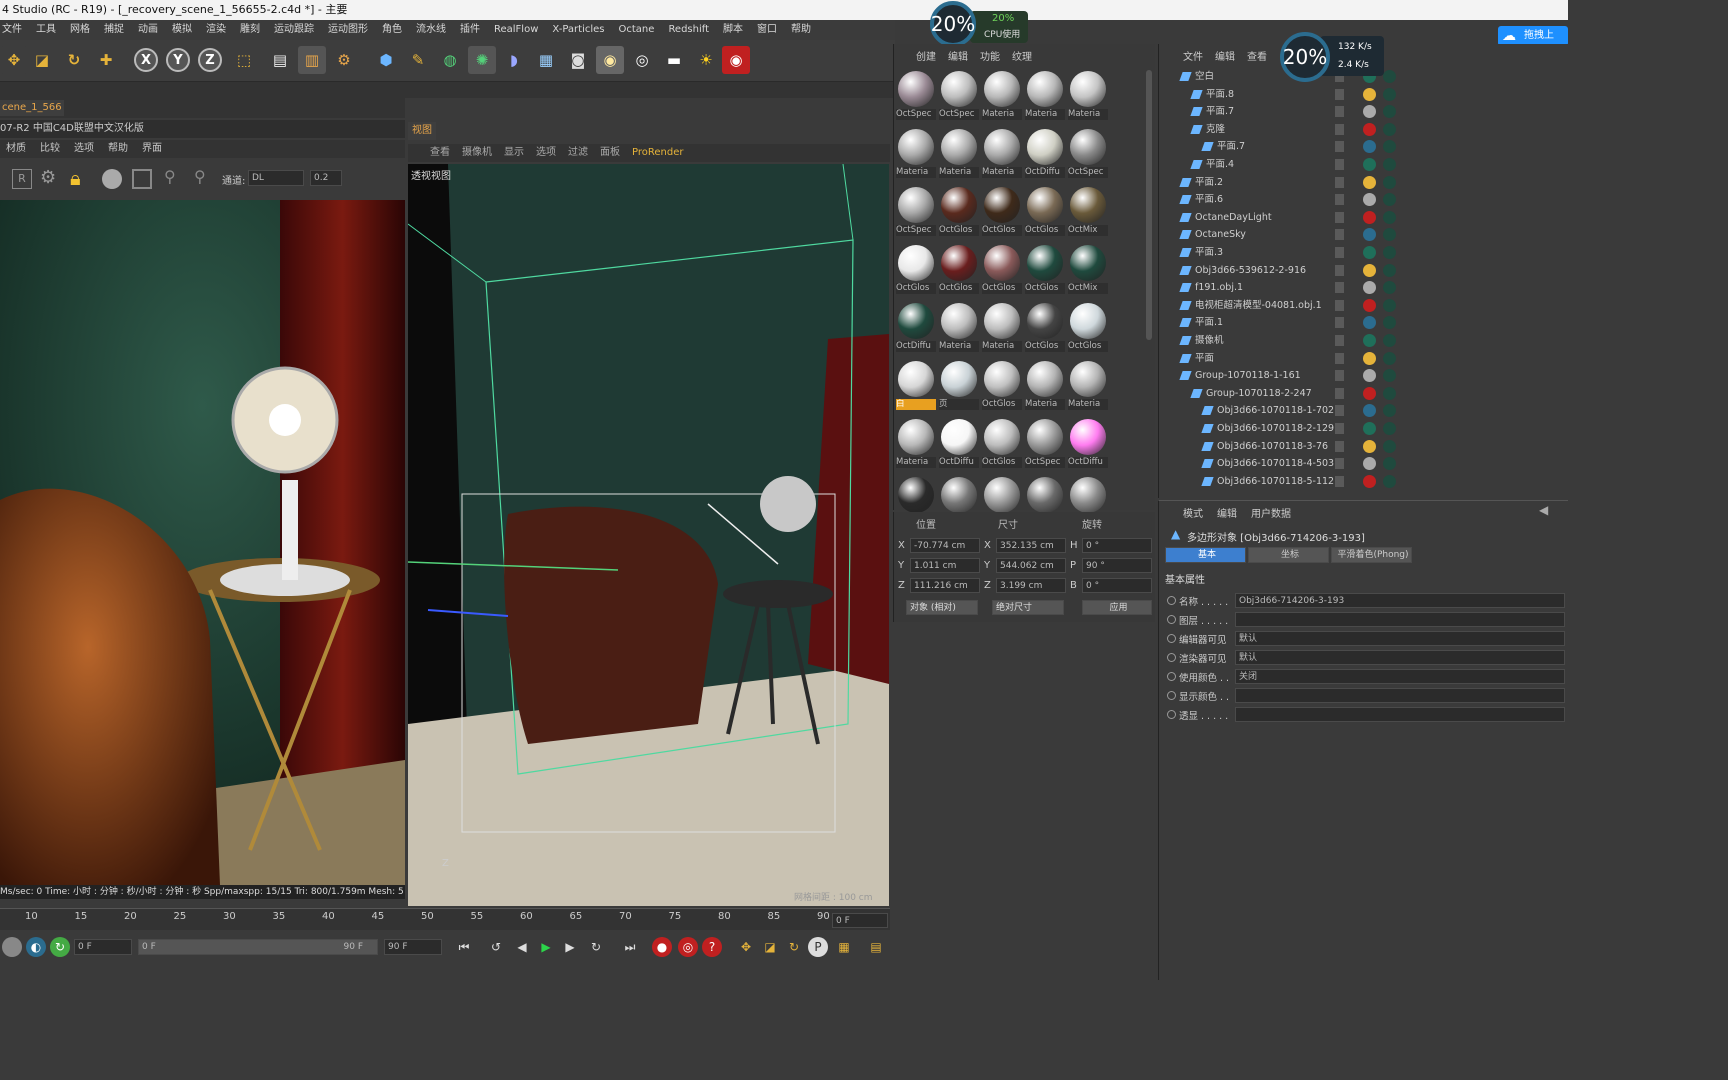 This screenshot has height=1080, width=1728. I want to click on autokey-icon: ◎, so click(688, 947).